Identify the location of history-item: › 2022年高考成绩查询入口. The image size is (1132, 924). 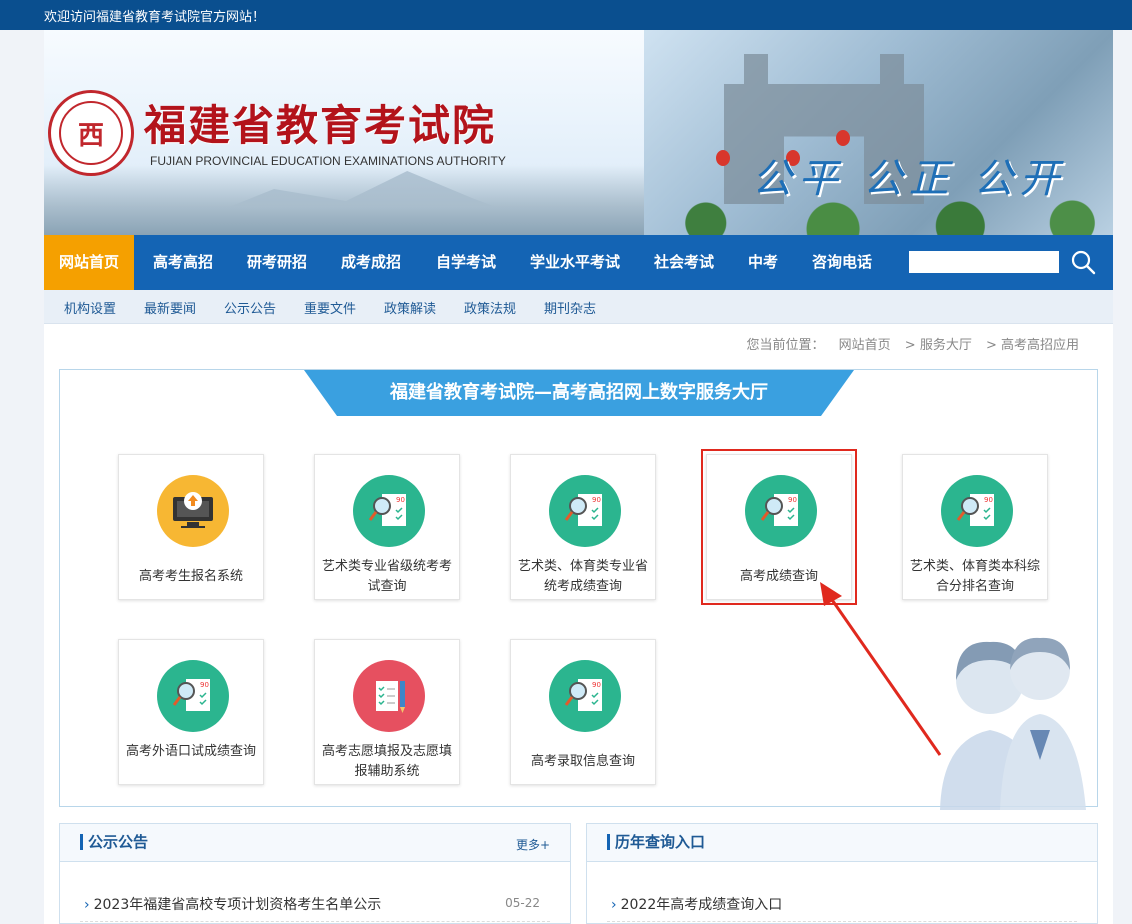
(696, 904).